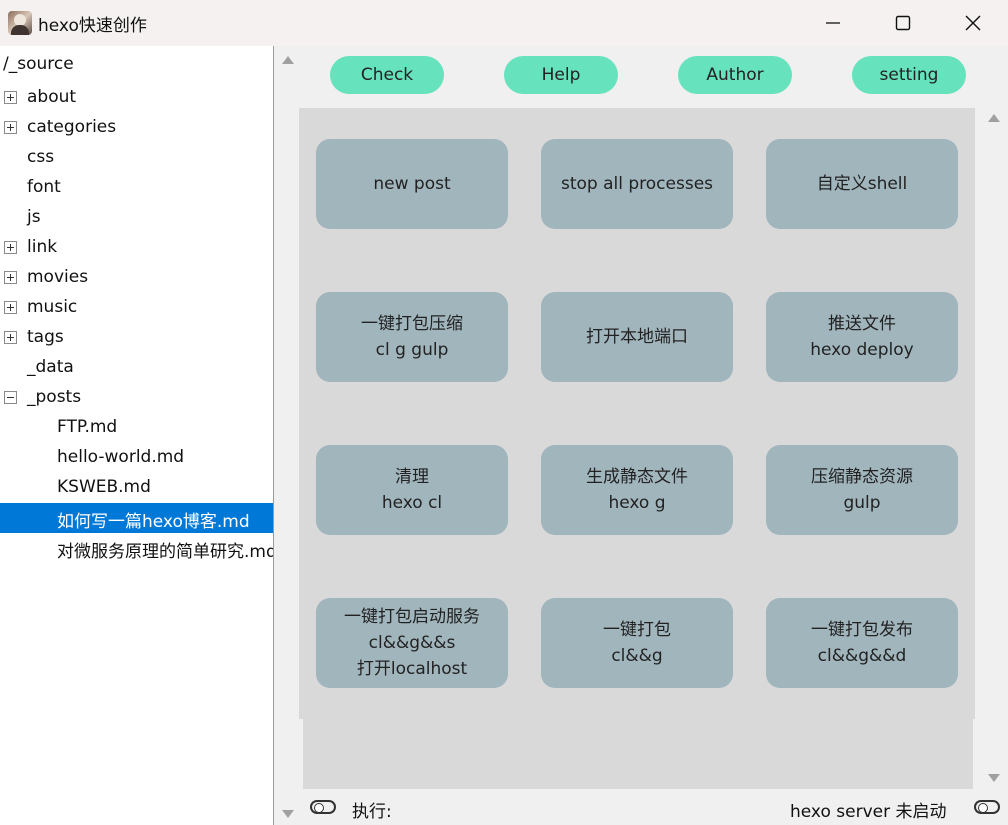 Image resolution: width=1008 pixels, height=825 pixels. Describe the element at coordinates (52, 97) in the screenshot. I see `tree-item-label: about` at that location.